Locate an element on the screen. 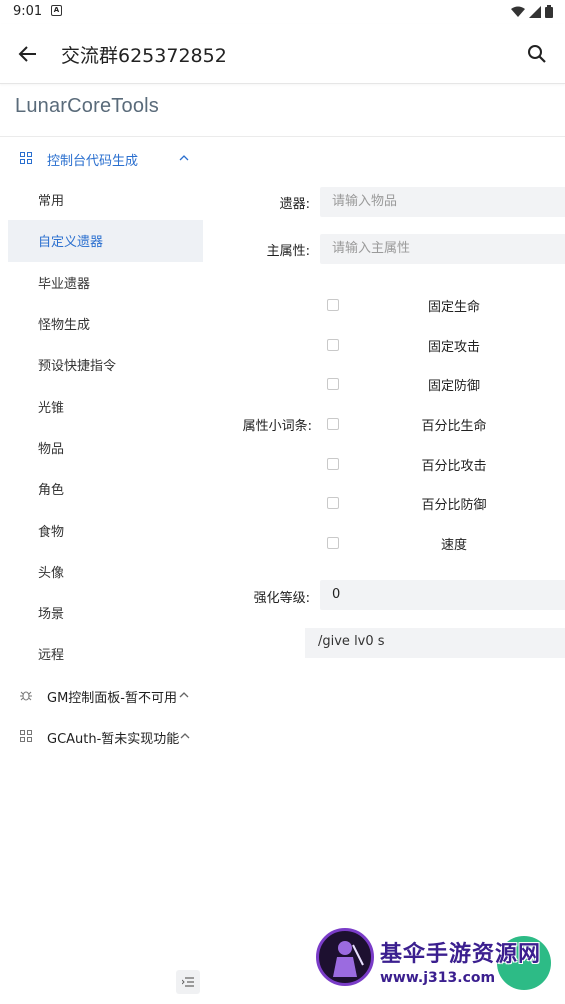  status-icons is located at coordinates (532, 11).